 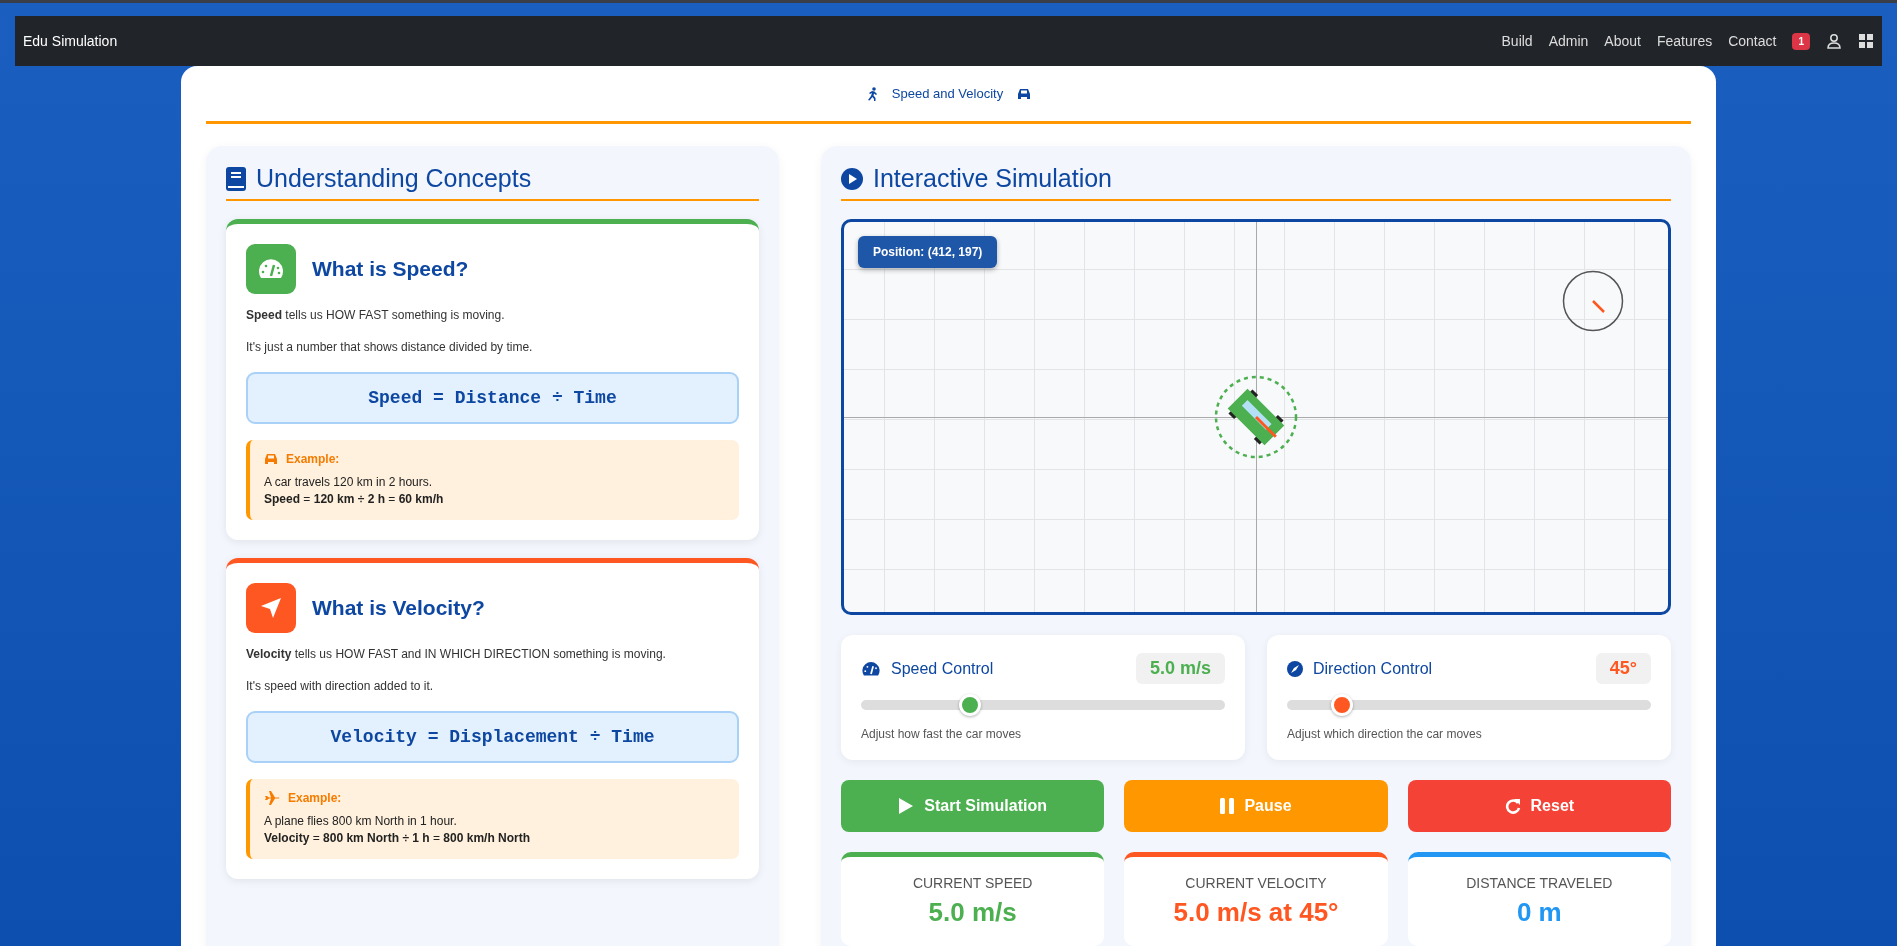 I want to click on control-hint: Adjust how fast the car moves, so click(x=941, y=734).